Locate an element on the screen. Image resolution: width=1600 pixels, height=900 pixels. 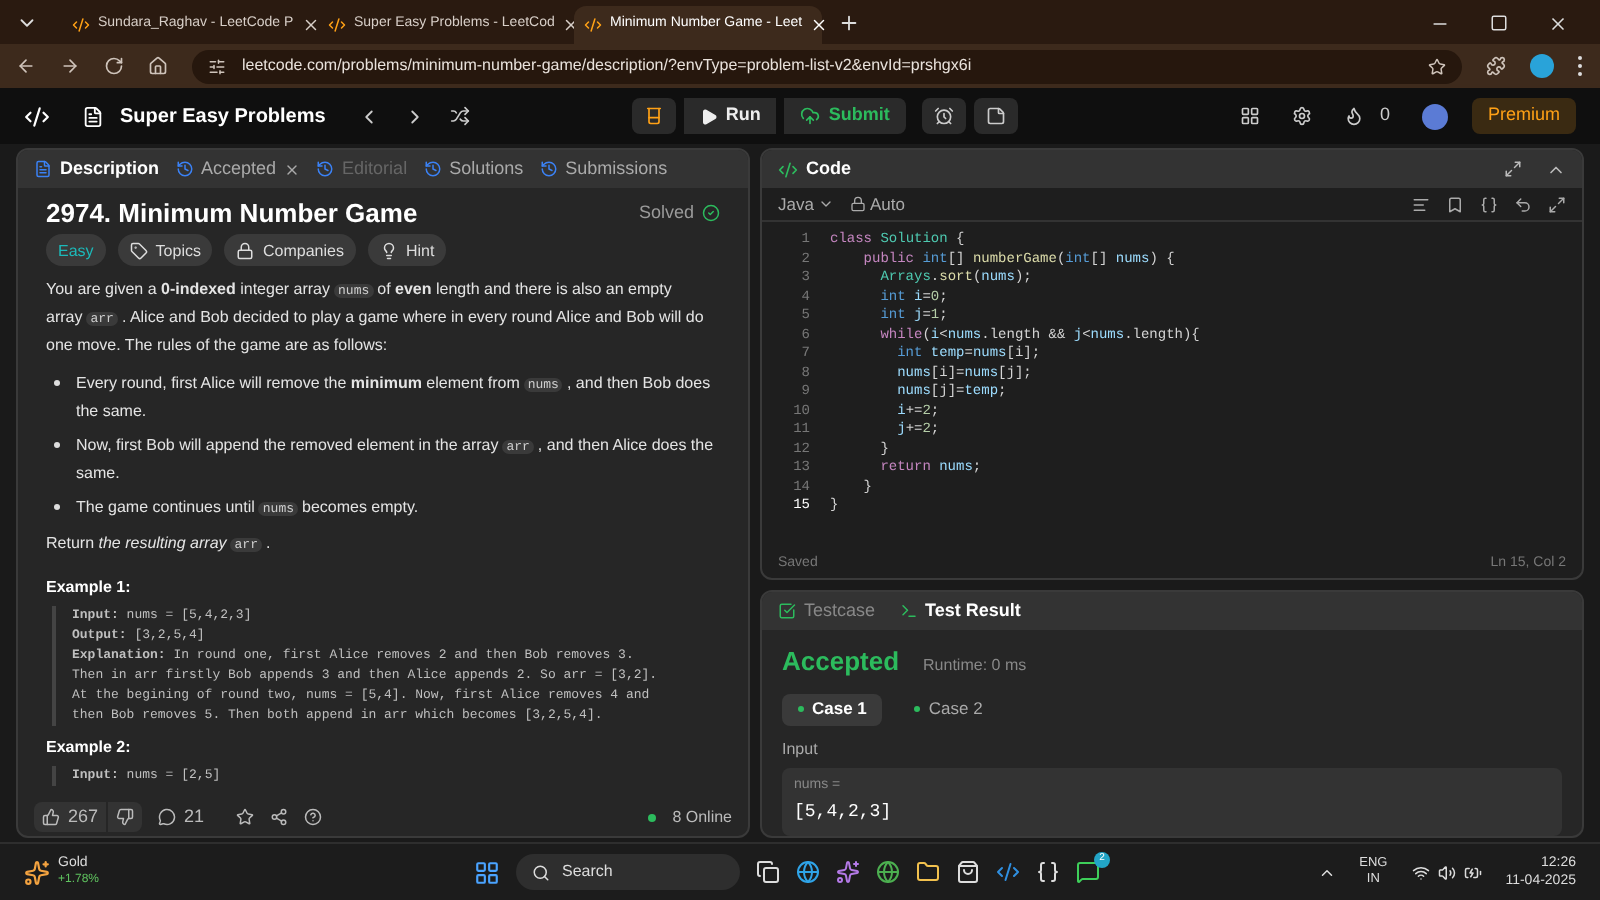
panel-tab: Testcase is located at coordinates (827, 611).